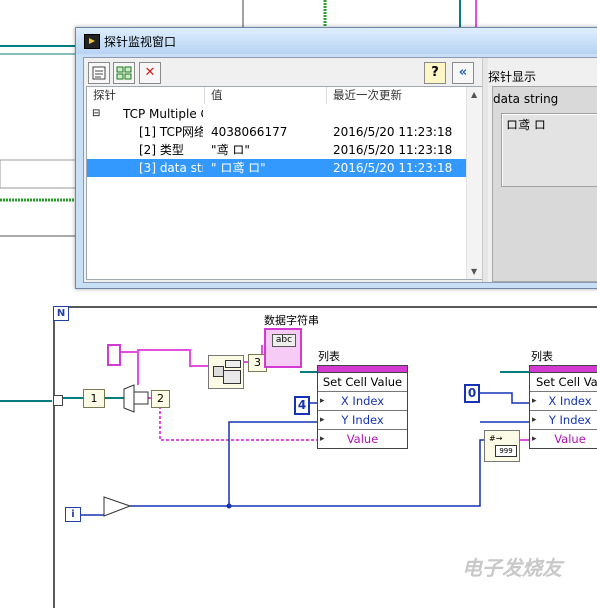 The image size is (597, 608). What do you see at coordinates (94, 398) in the screenshot?
I see `index-constant-1: 1` at bounding box center [94, 398].